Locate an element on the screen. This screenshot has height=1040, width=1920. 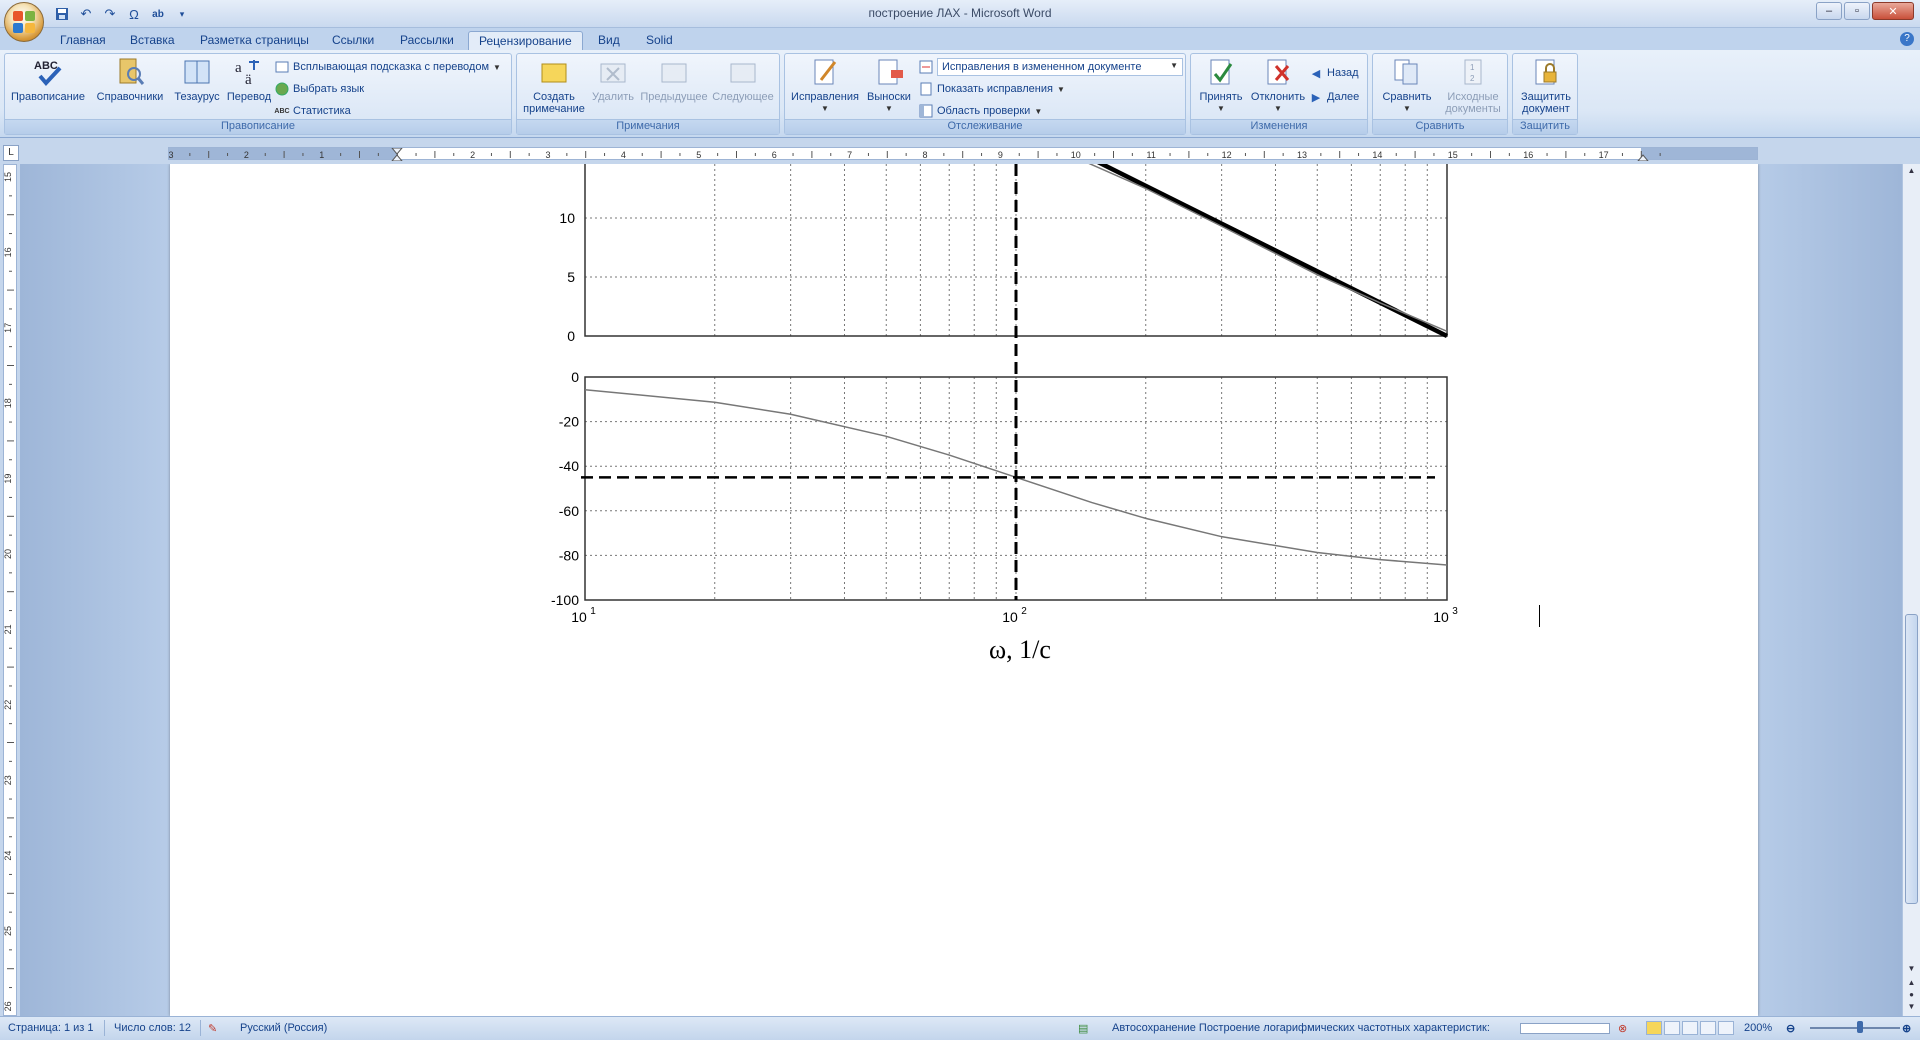
word-count-label: Статистика is located at coordinates (322, 111).